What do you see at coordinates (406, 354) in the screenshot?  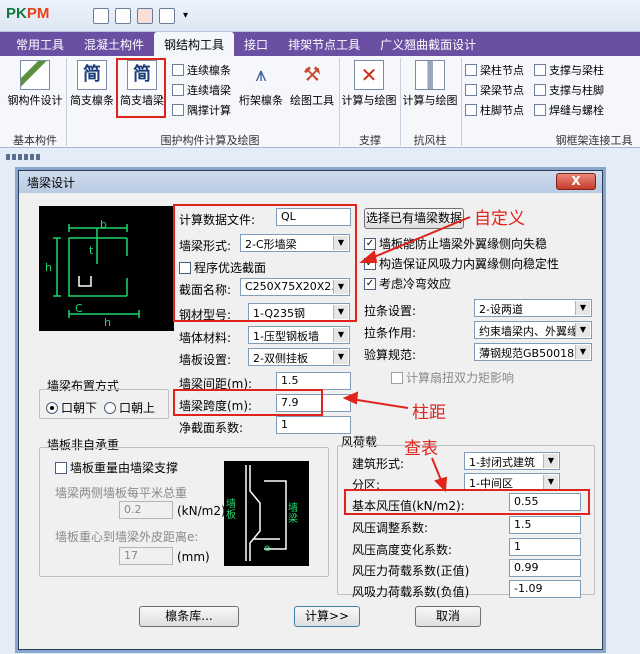 I see `annotation-arrows` at bounding box center [406, 354].